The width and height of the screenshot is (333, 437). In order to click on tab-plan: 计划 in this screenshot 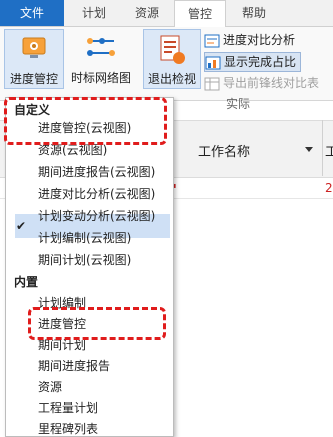, I will do `click(94, 13)`.